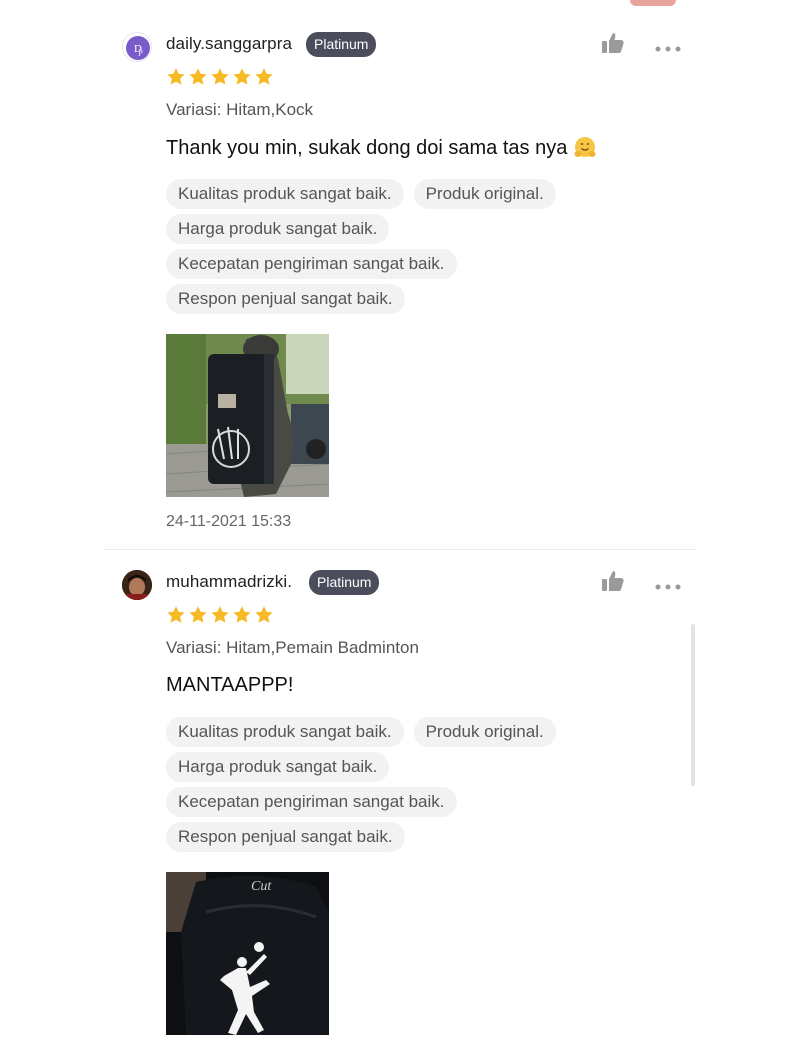 Image resolution: width=800 pixels, height=1058 pixels. Describe the element at coordinates (240, 109) in the screenshot. I see `product-variation: Variasi: Hitam,Kock` at that location.